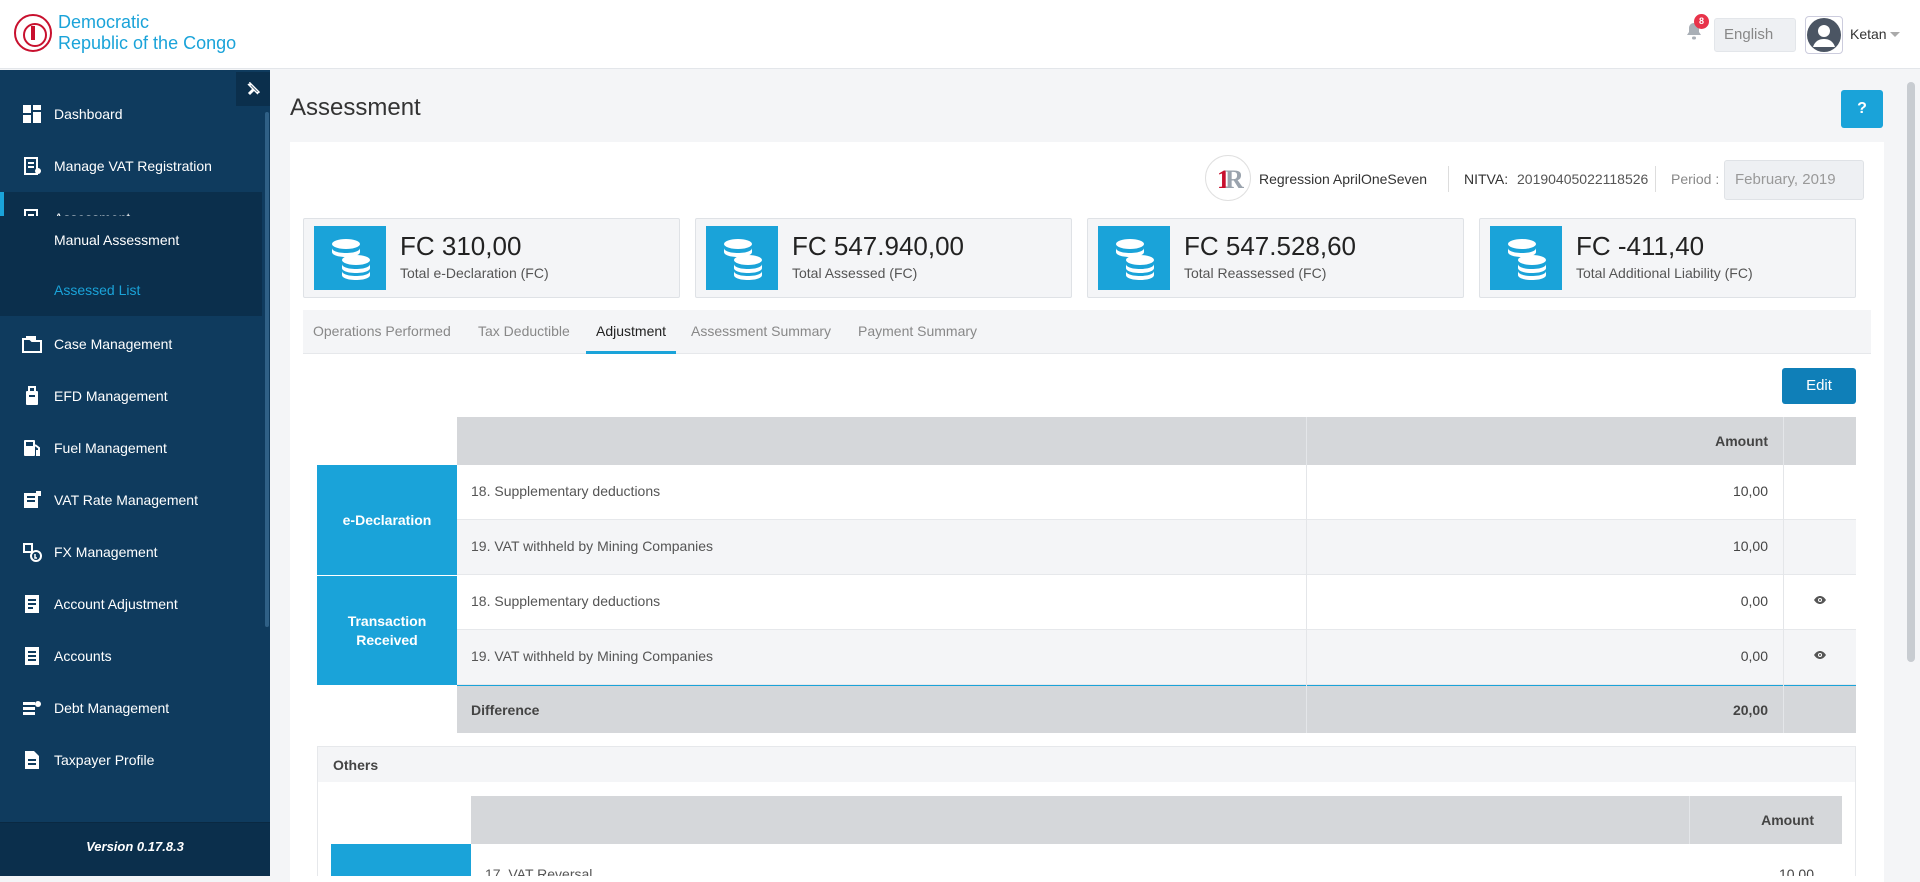 The height and width of the screenshot is (882, 1920). Describe the element at coordinates (131, 708) in the screenshot. I see `sidebar-item-debt-management: Debt Management` at that location.